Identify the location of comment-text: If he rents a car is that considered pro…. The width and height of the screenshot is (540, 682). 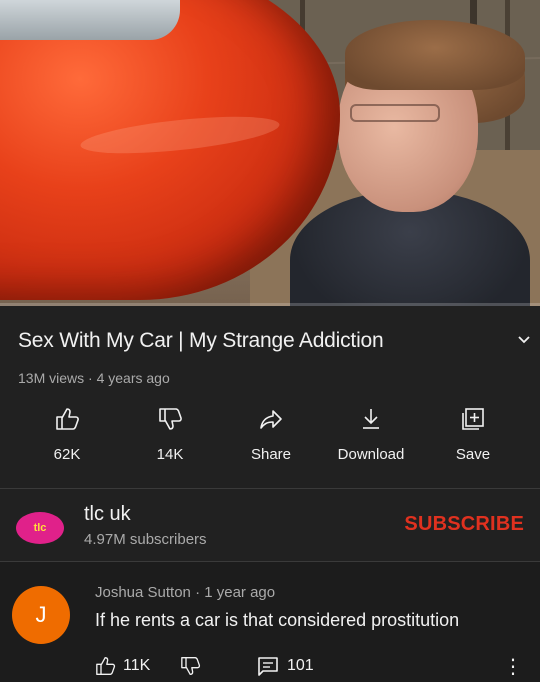
(277, 620).